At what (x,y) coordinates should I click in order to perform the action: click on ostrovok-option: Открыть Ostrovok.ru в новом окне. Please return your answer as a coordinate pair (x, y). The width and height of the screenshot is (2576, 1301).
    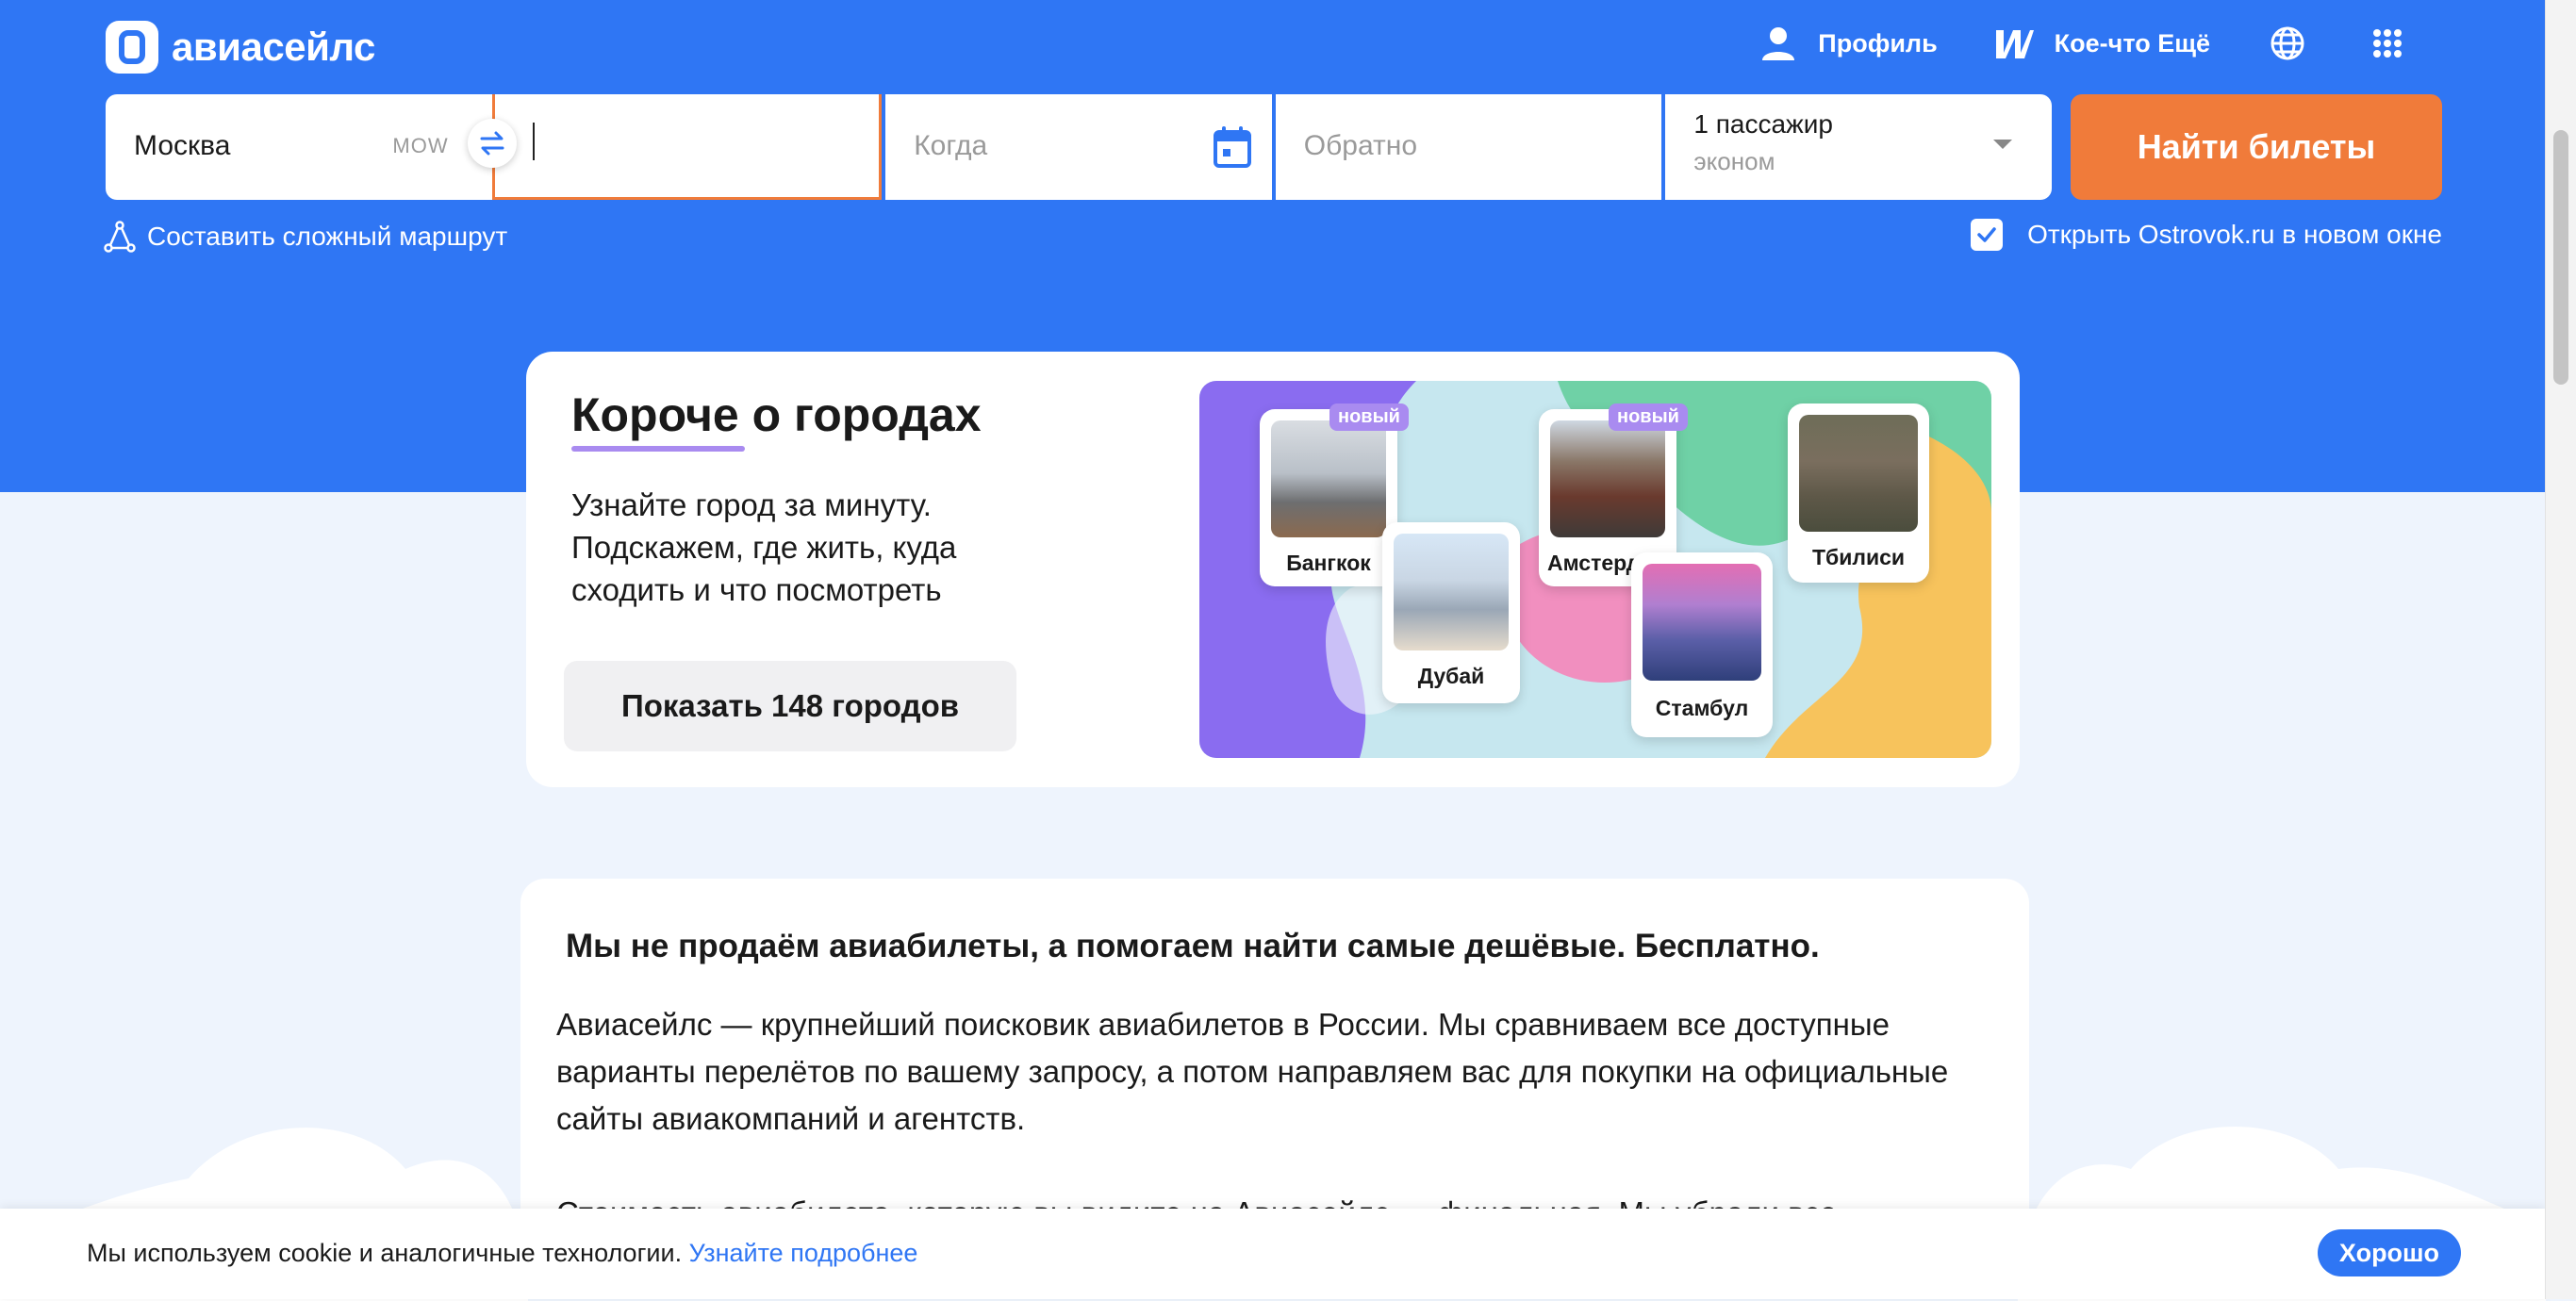
    Looking at the image, I should click on (2206, 235).